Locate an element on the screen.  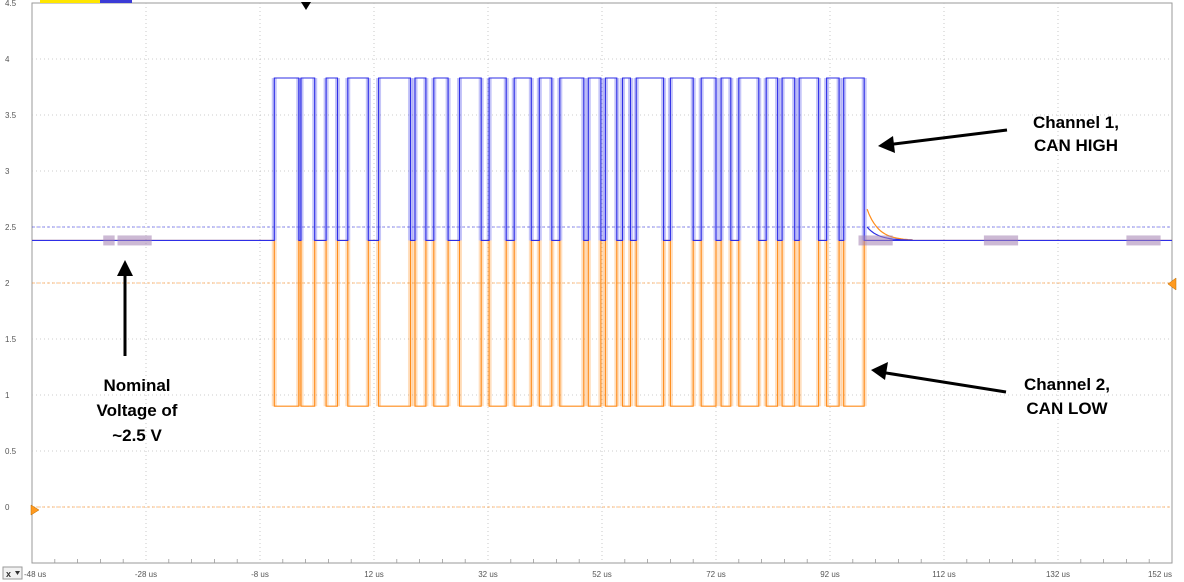
y-tick-label: 2 is located at coordinates (7, 283).